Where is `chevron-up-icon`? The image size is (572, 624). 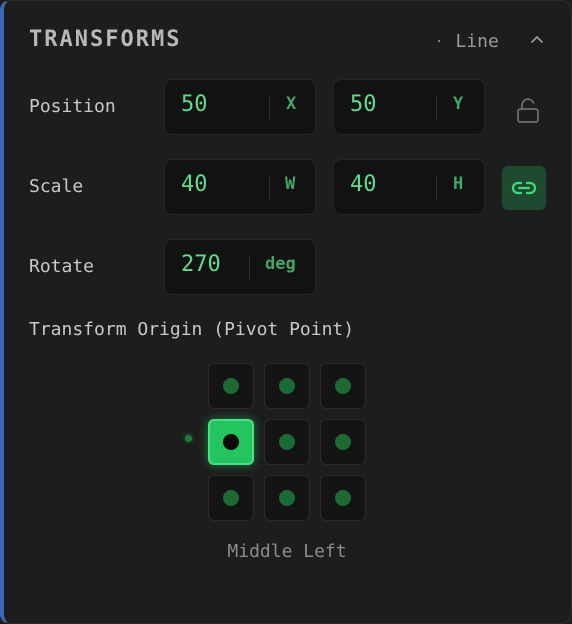
chevron-up-icon is located at coordinates (537, 40).